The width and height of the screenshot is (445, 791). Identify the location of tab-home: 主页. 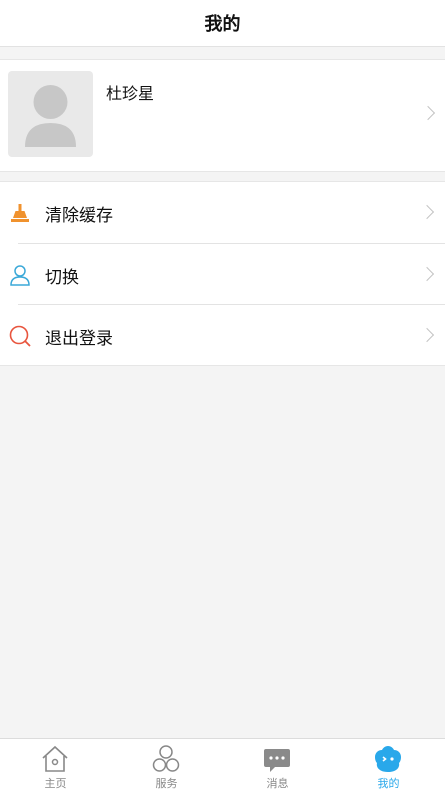
(55, 765).